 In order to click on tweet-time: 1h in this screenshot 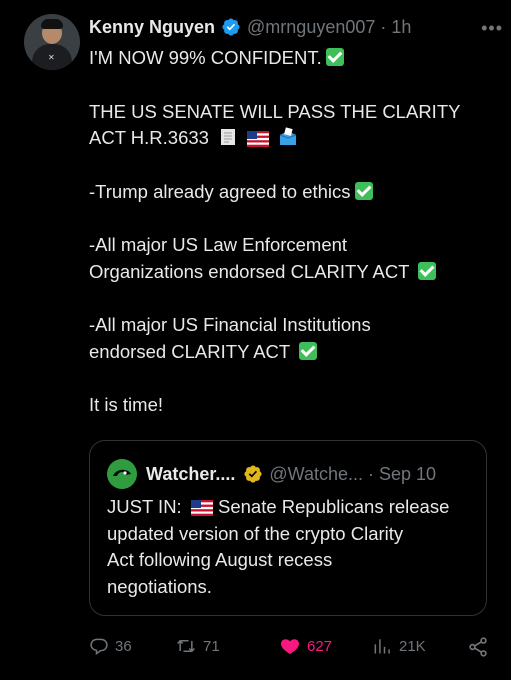, I will do `click(401, 27)`.